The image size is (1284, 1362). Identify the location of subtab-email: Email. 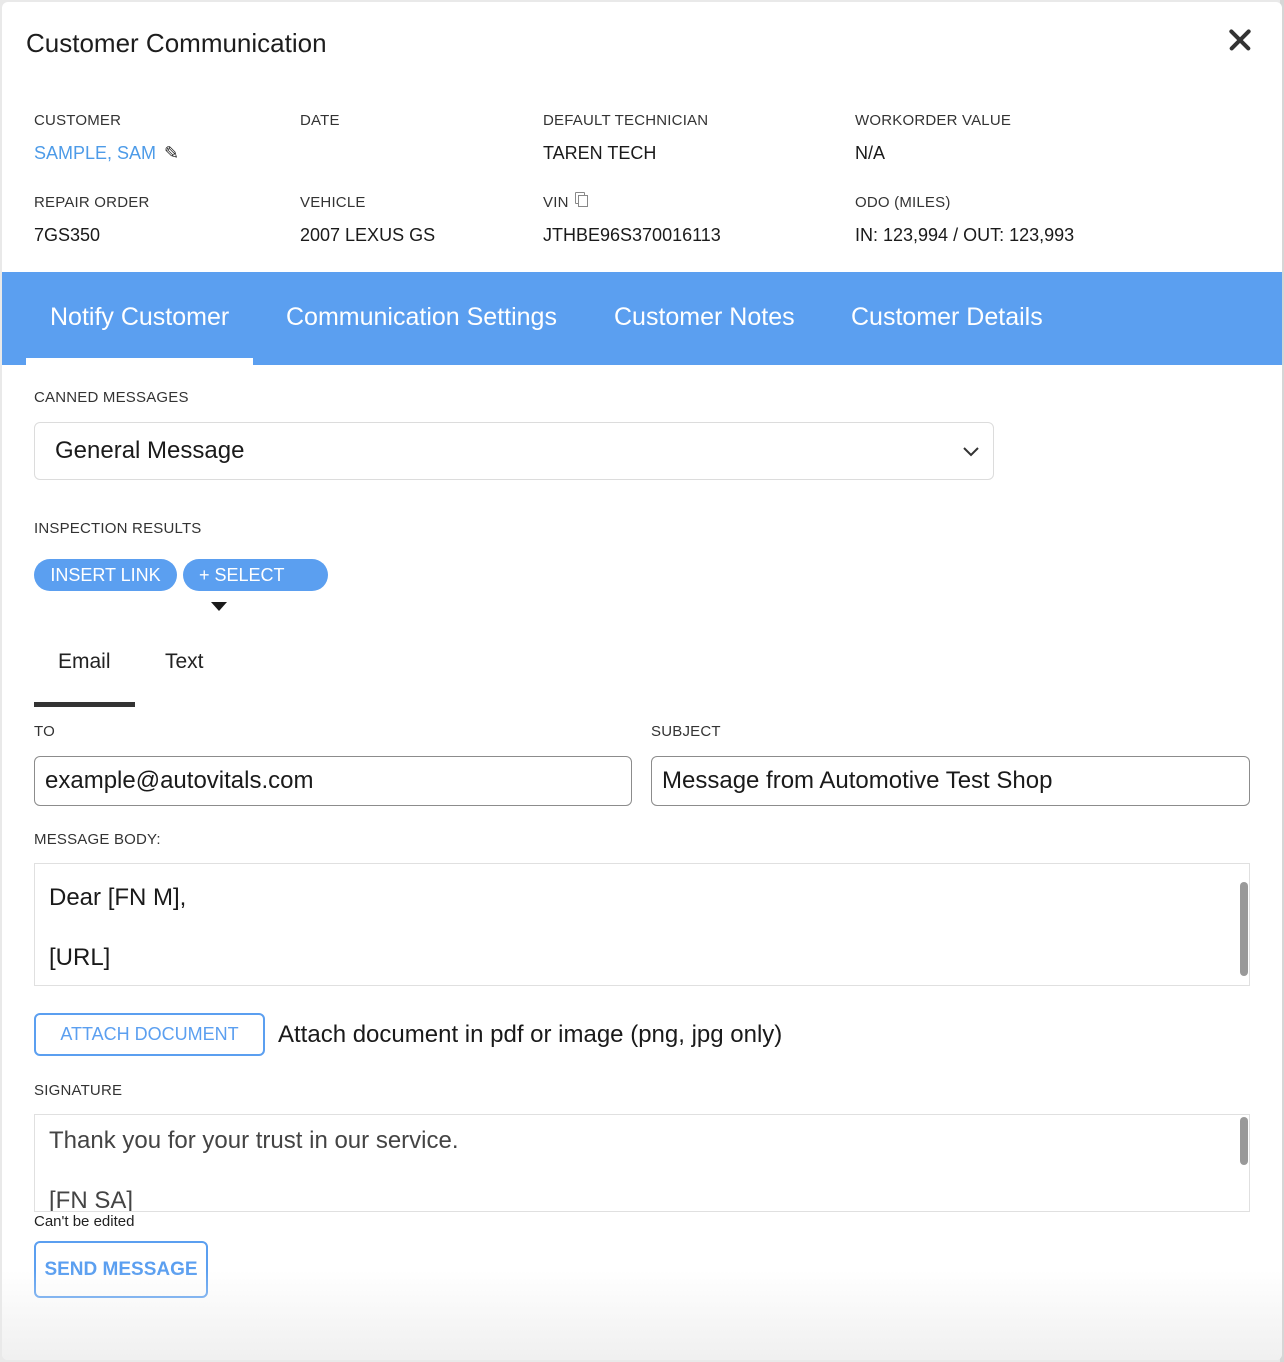
(84, 662).